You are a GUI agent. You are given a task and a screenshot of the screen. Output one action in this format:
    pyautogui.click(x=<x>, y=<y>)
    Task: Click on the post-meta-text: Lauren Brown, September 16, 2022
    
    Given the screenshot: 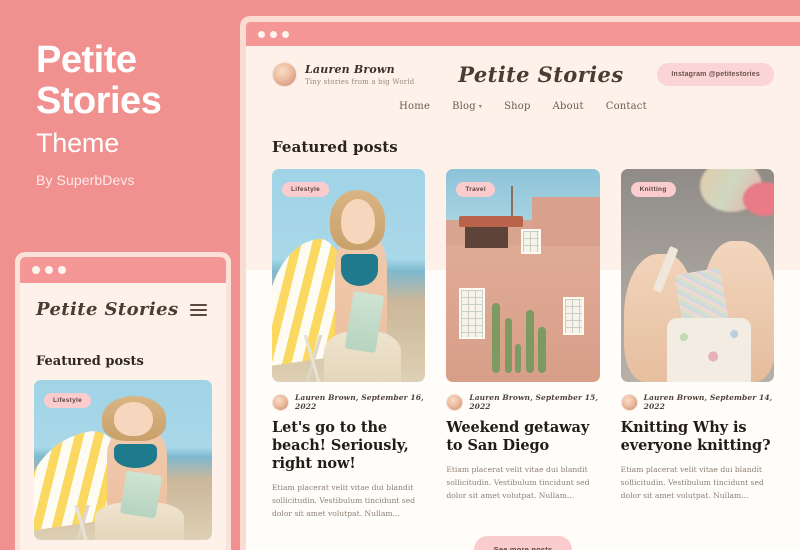 What is the action you would take?
    pyautogui.click(x=359, y=402)
    